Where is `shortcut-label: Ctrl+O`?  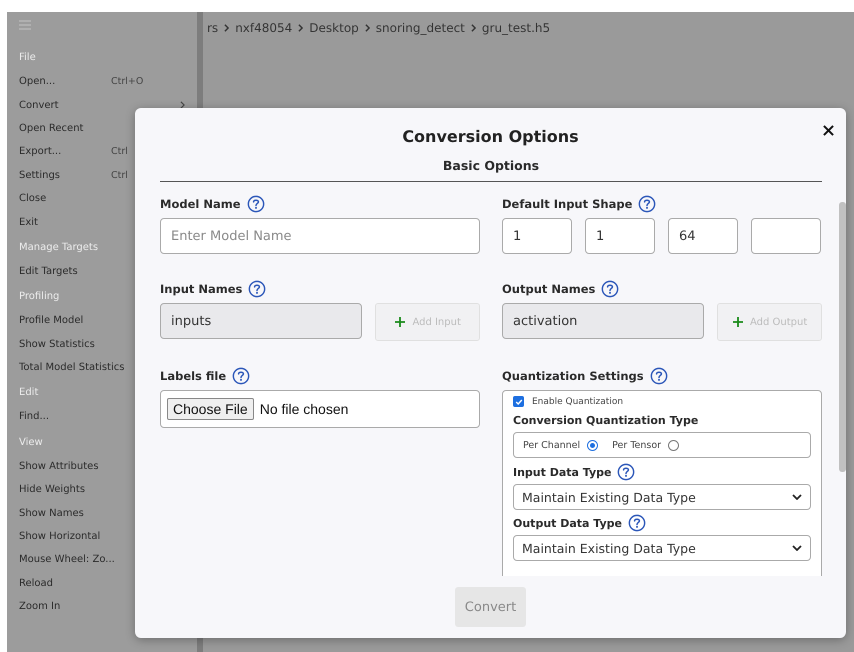 shortcut-label: Ctrl+O is located at coordinates (127, 82).